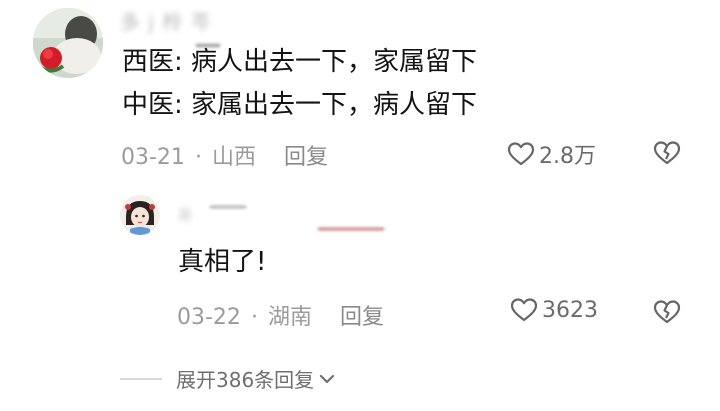  I want to click on reply-meta: 03-22 · 湖南 回复, so click(280, 315).